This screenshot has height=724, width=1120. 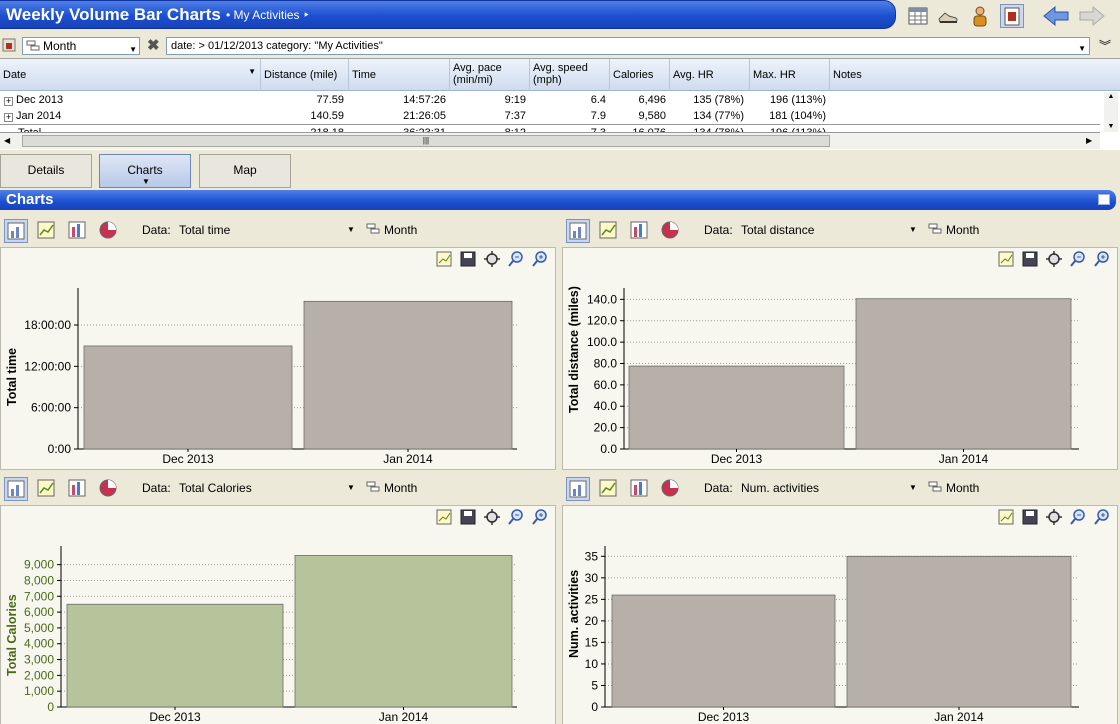 What do you see at coordinates (113, 14) in the screenshot?
I see `page-title: Weekly Volume Bar Charts` at bounding box center [113, 14].